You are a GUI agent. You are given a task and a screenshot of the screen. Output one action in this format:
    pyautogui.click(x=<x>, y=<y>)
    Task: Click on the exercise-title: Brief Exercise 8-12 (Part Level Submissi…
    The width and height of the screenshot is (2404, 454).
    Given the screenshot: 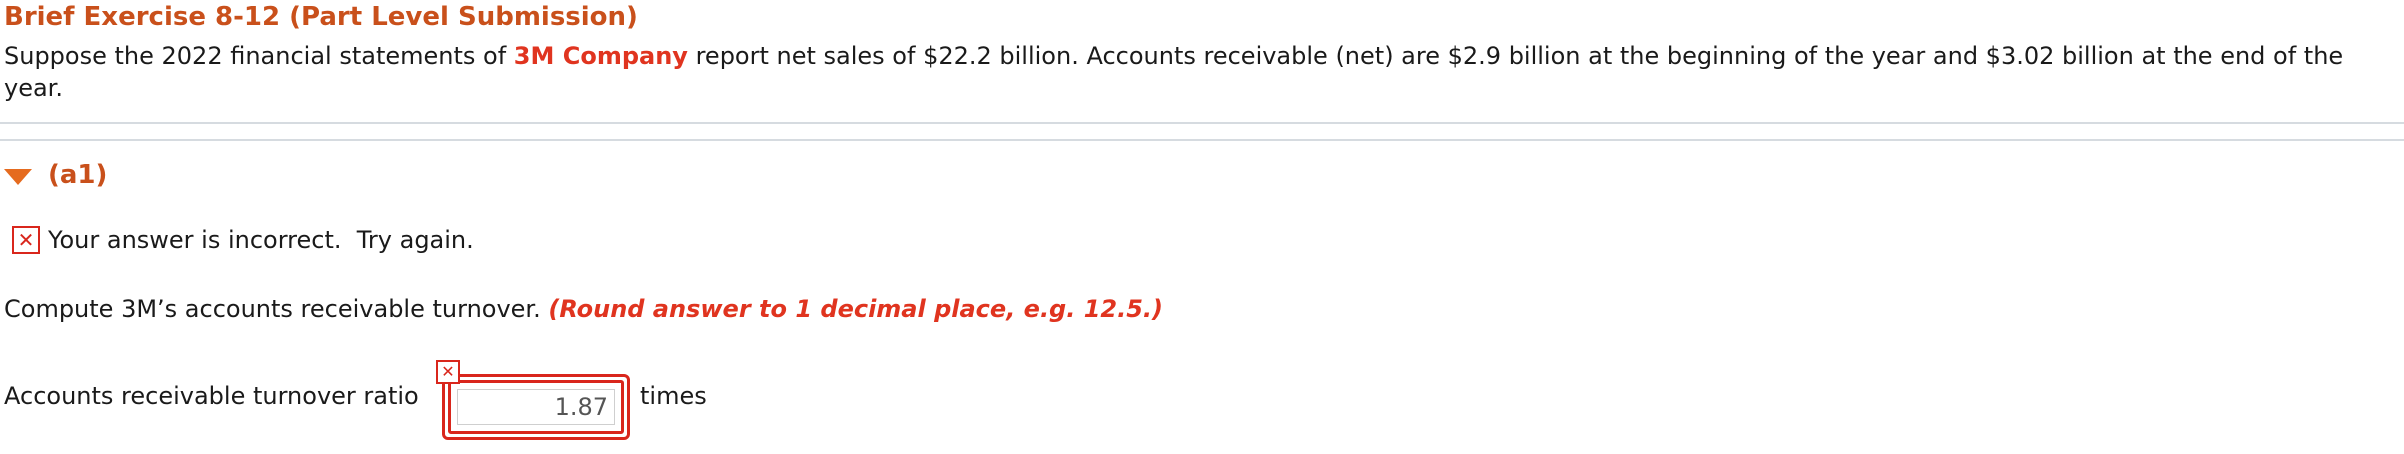 What is the action you would take?
    pyautogui.click(x=321, y=17)
    